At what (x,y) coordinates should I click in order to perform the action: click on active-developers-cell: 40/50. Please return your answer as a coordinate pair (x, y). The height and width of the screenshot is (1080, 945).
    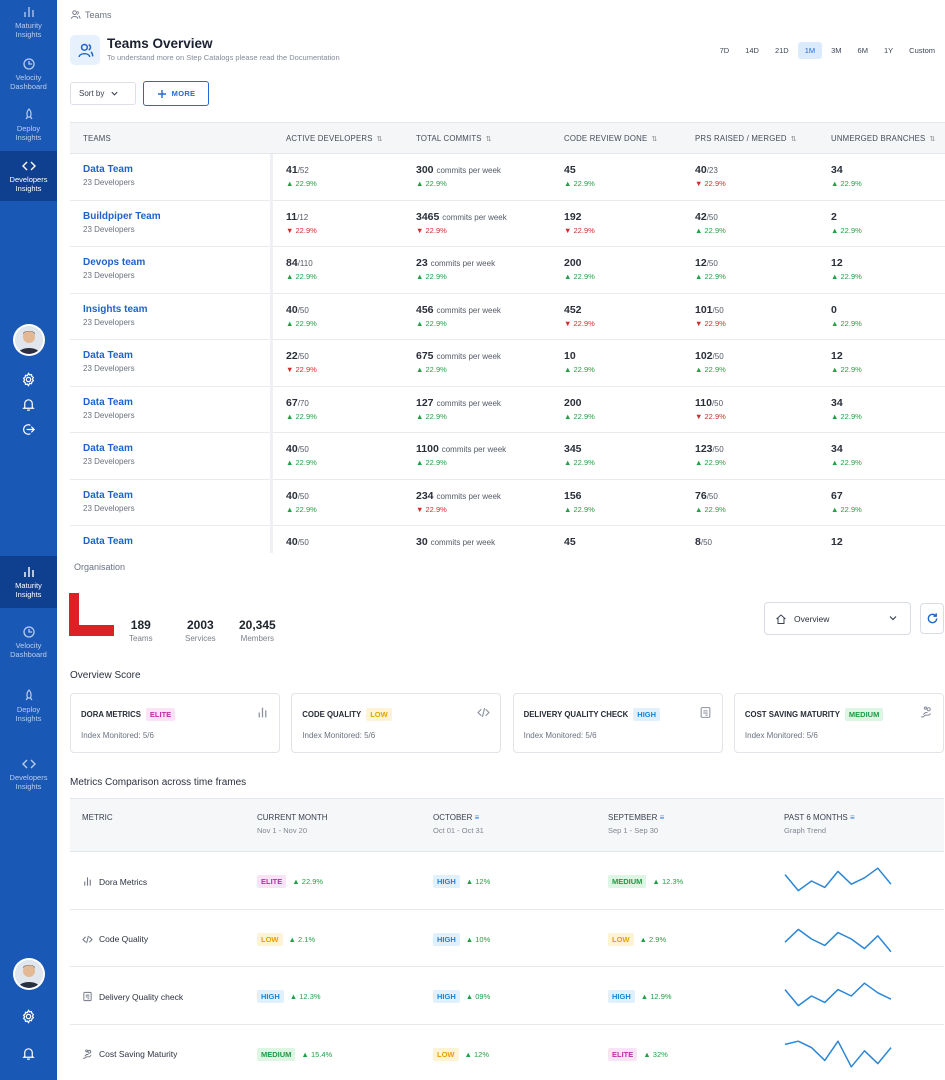
    Looking at the image, I should click on (297, 542).